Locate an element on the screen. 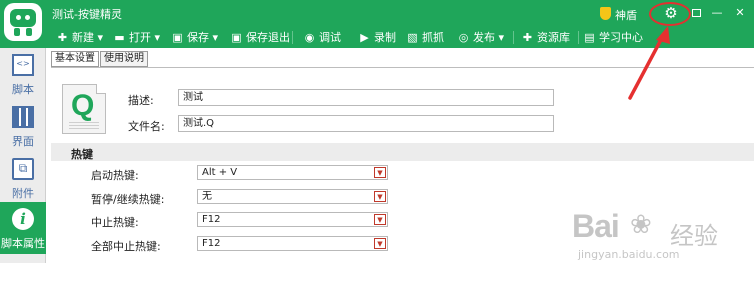 The width and height of the screenshot is (754, 283). sidebar-item-attachment: ⧉ 附件 is located at coordinates (23, 178).